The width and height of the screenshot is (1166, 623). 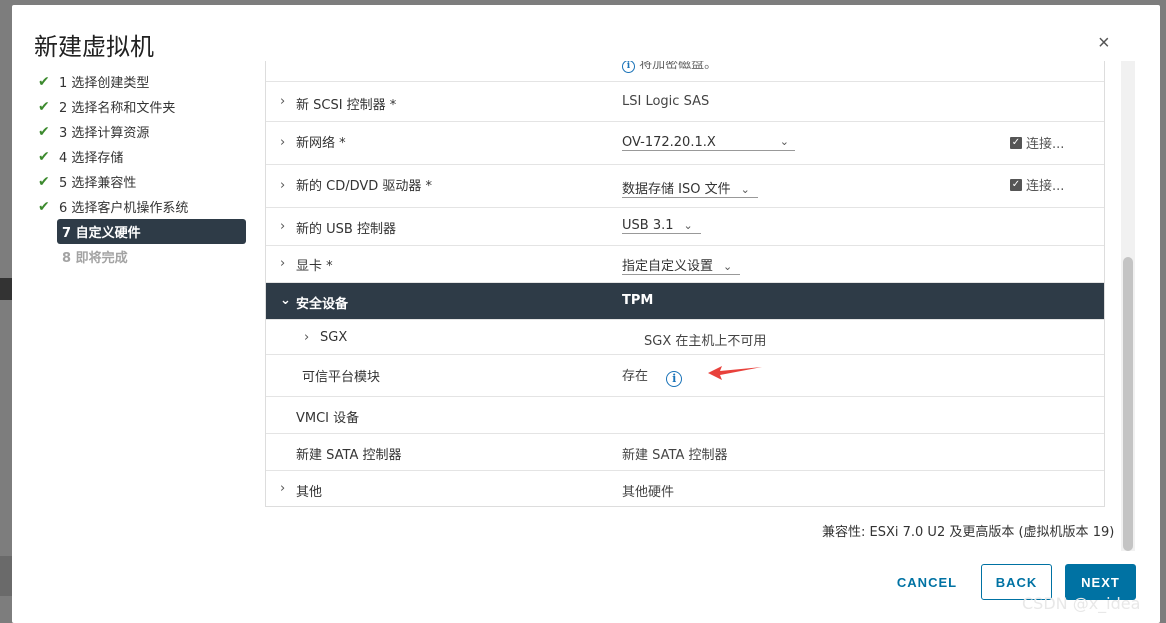 What do you see at coordinates (309, 492) in the screenshot?
I see `row-label: 其他` at bounding box center [309, 492].